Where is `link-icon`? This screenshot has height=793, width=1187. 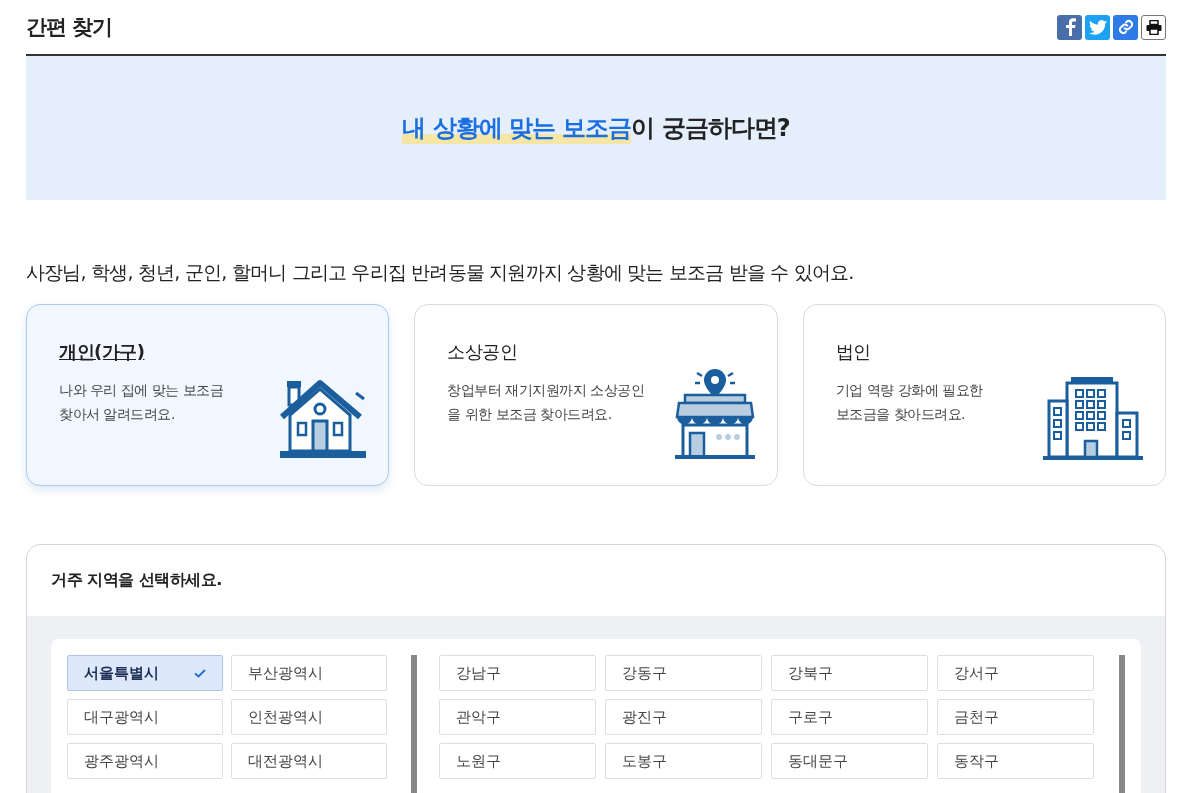
link-icon is located at coordinates (1125, 27).